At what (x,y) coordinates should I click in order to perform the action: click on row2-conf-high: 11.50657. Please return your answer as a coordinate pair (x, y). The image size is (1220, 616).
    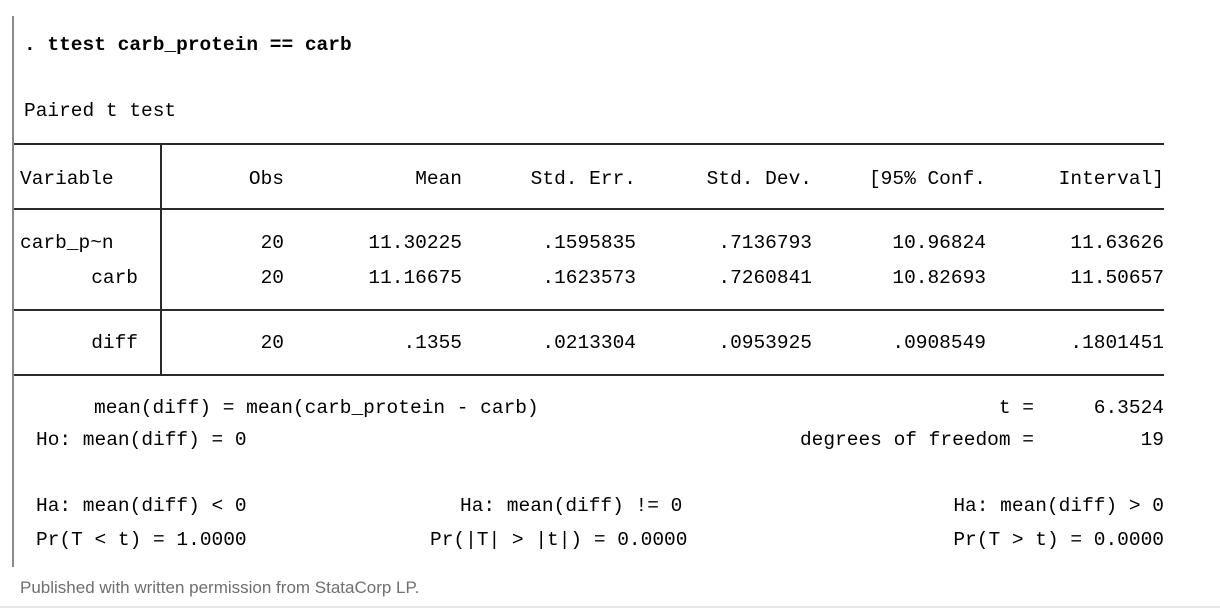
    Looking at the image, I should click on (1117, 278).